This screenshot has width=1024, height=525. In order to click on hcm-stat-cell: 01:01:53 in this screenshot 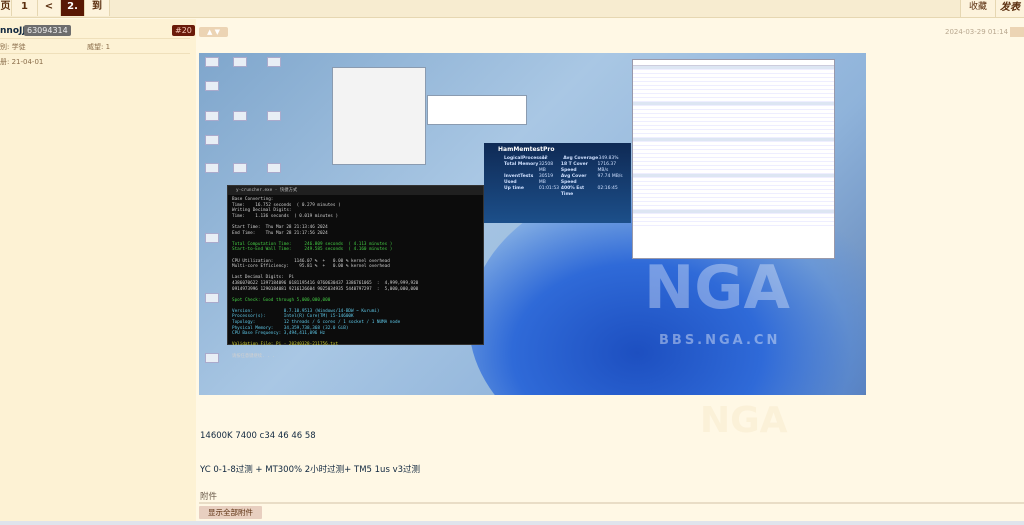, I will do `click(549, 188)`.